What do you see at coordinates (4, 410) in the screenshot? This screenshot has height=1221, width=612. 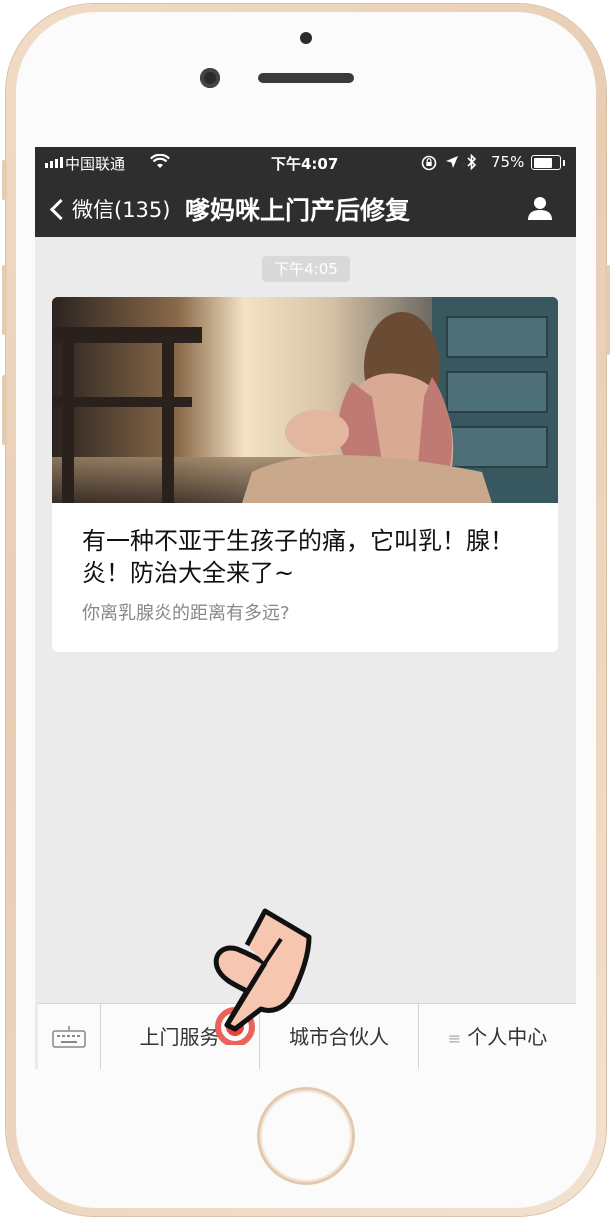 I see `volume-down-button` at bounding box center [4, 410].